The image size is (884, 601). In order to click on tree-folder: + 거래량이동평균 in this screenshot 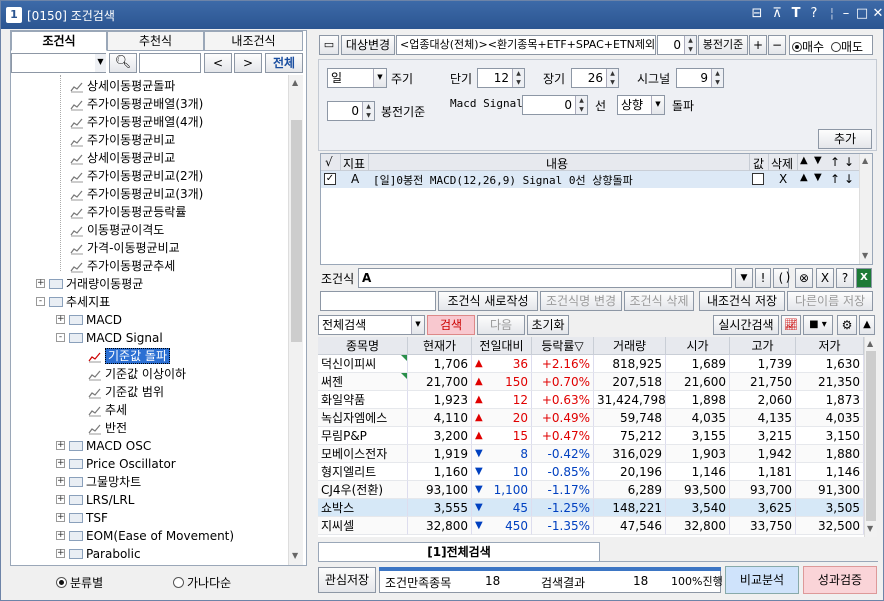, I will do `click(89, 284)`.